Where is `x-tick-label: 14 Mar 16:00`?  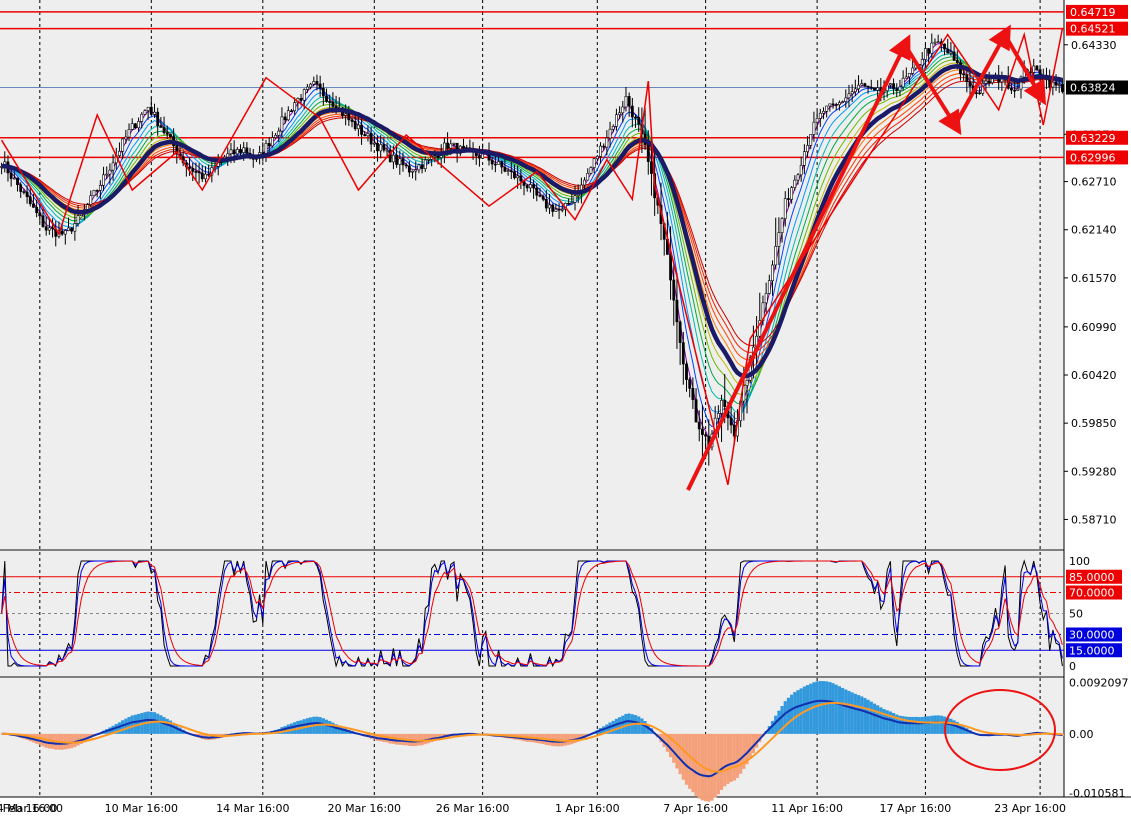
x-tick-label: 14 Mar 16:00 is located at coordinates (252, 808).